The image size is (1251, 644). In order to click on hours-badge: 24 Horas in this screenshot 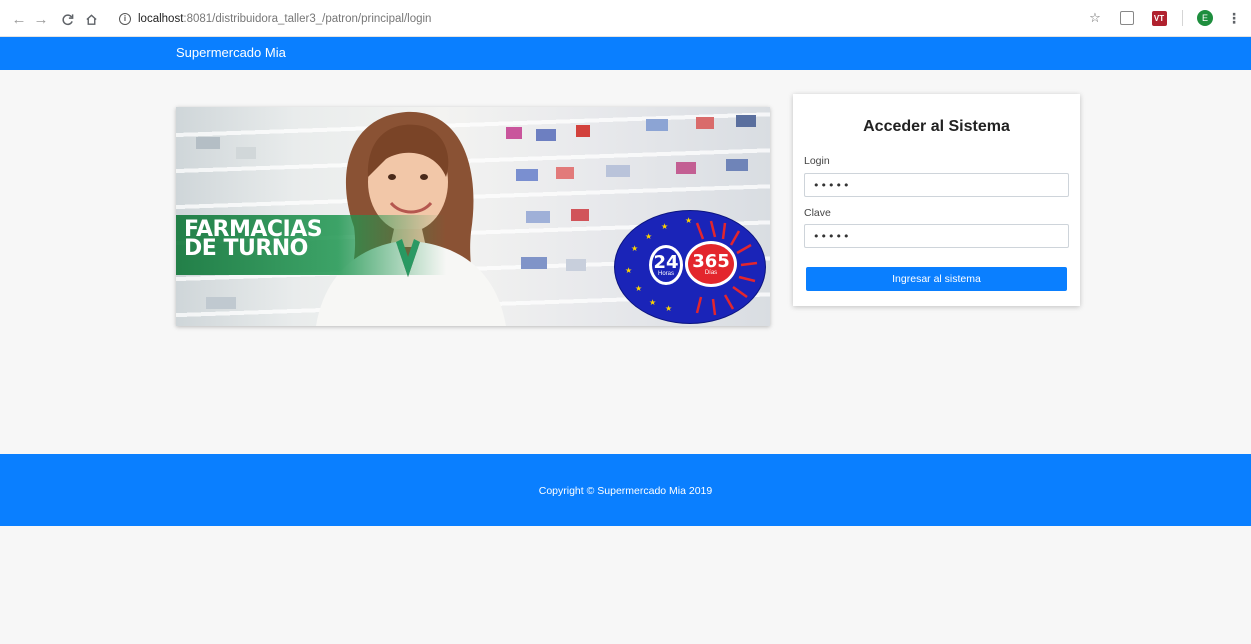, I will do `click(666, 265)`.